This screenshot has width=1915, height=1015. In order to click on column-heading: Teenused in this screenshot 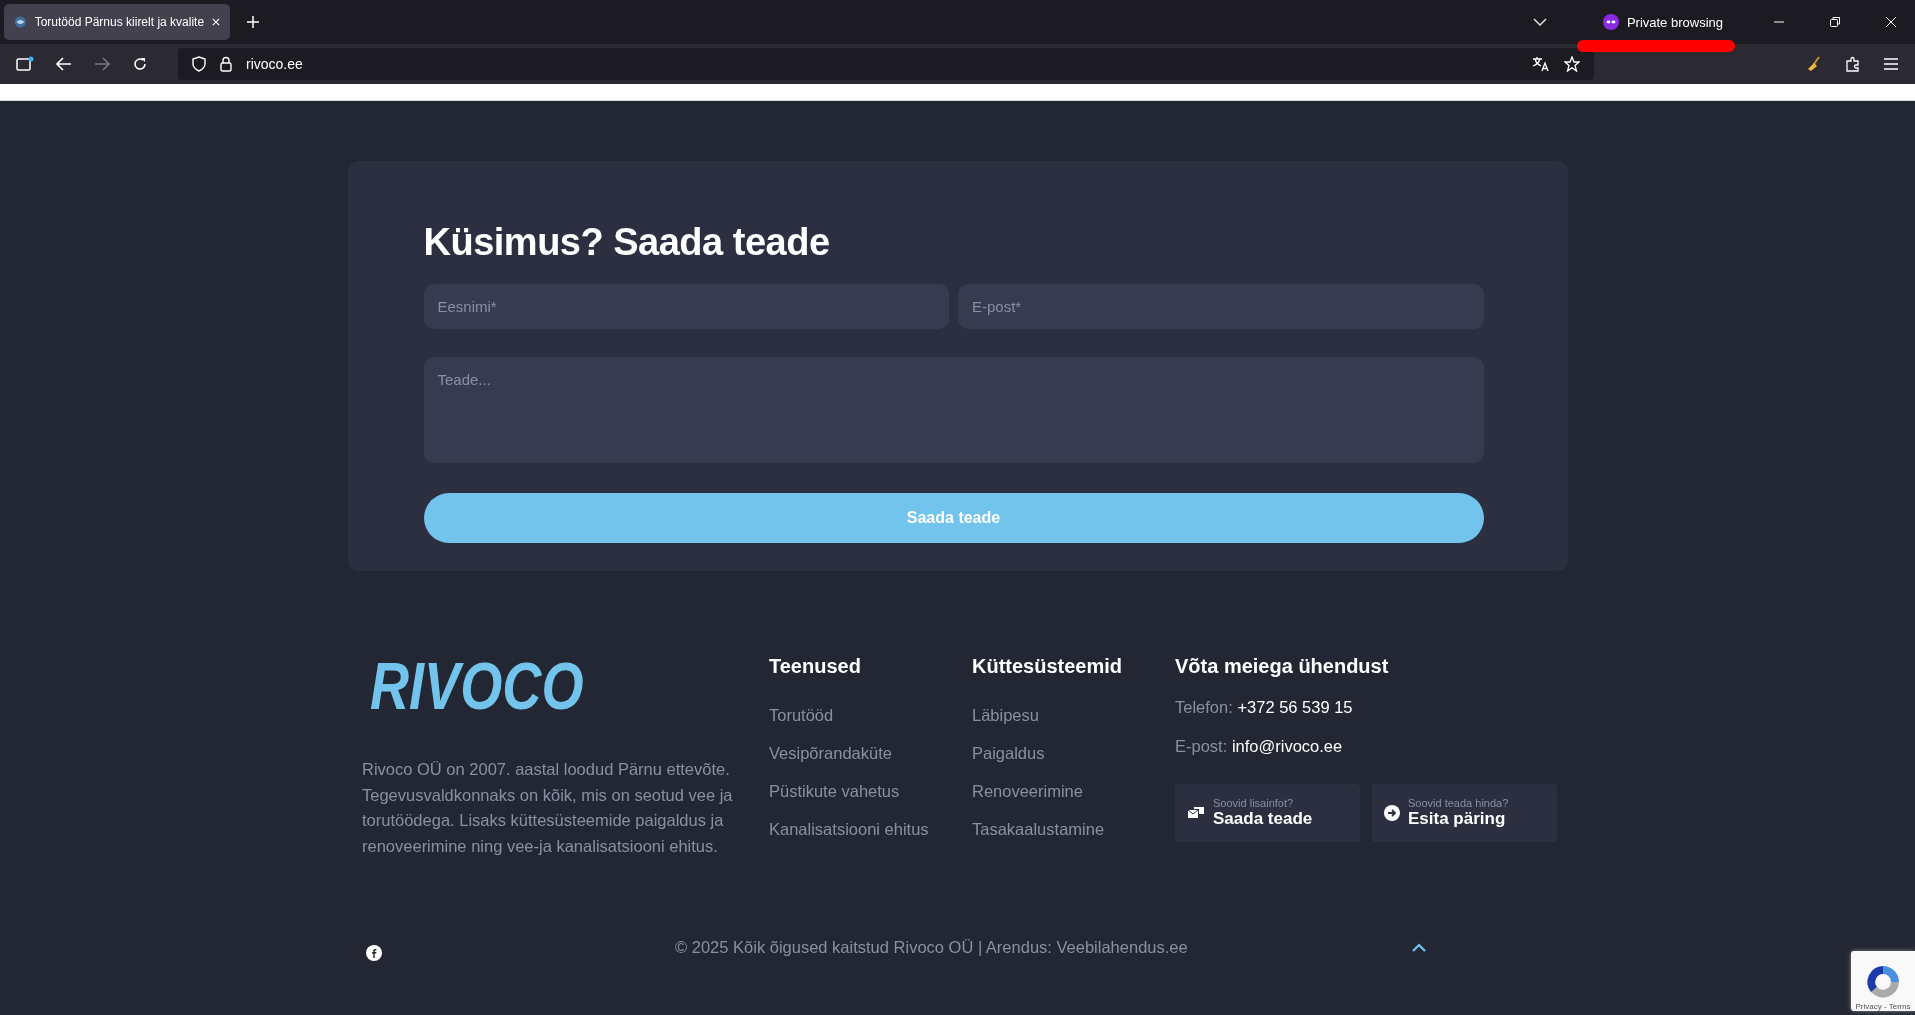, I will do `click(815, 666)`.